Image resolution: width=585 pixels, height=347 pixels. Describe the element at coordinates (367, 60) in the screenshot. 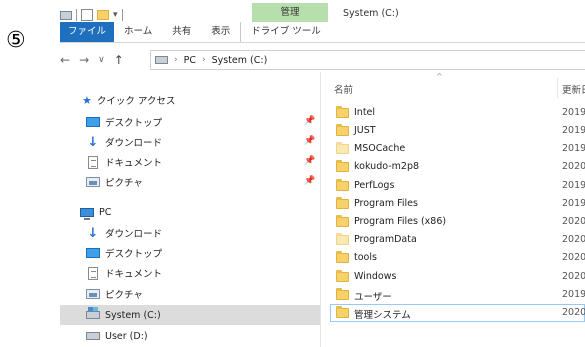

I see `address-bar: › PC › System (C:)` at that location.